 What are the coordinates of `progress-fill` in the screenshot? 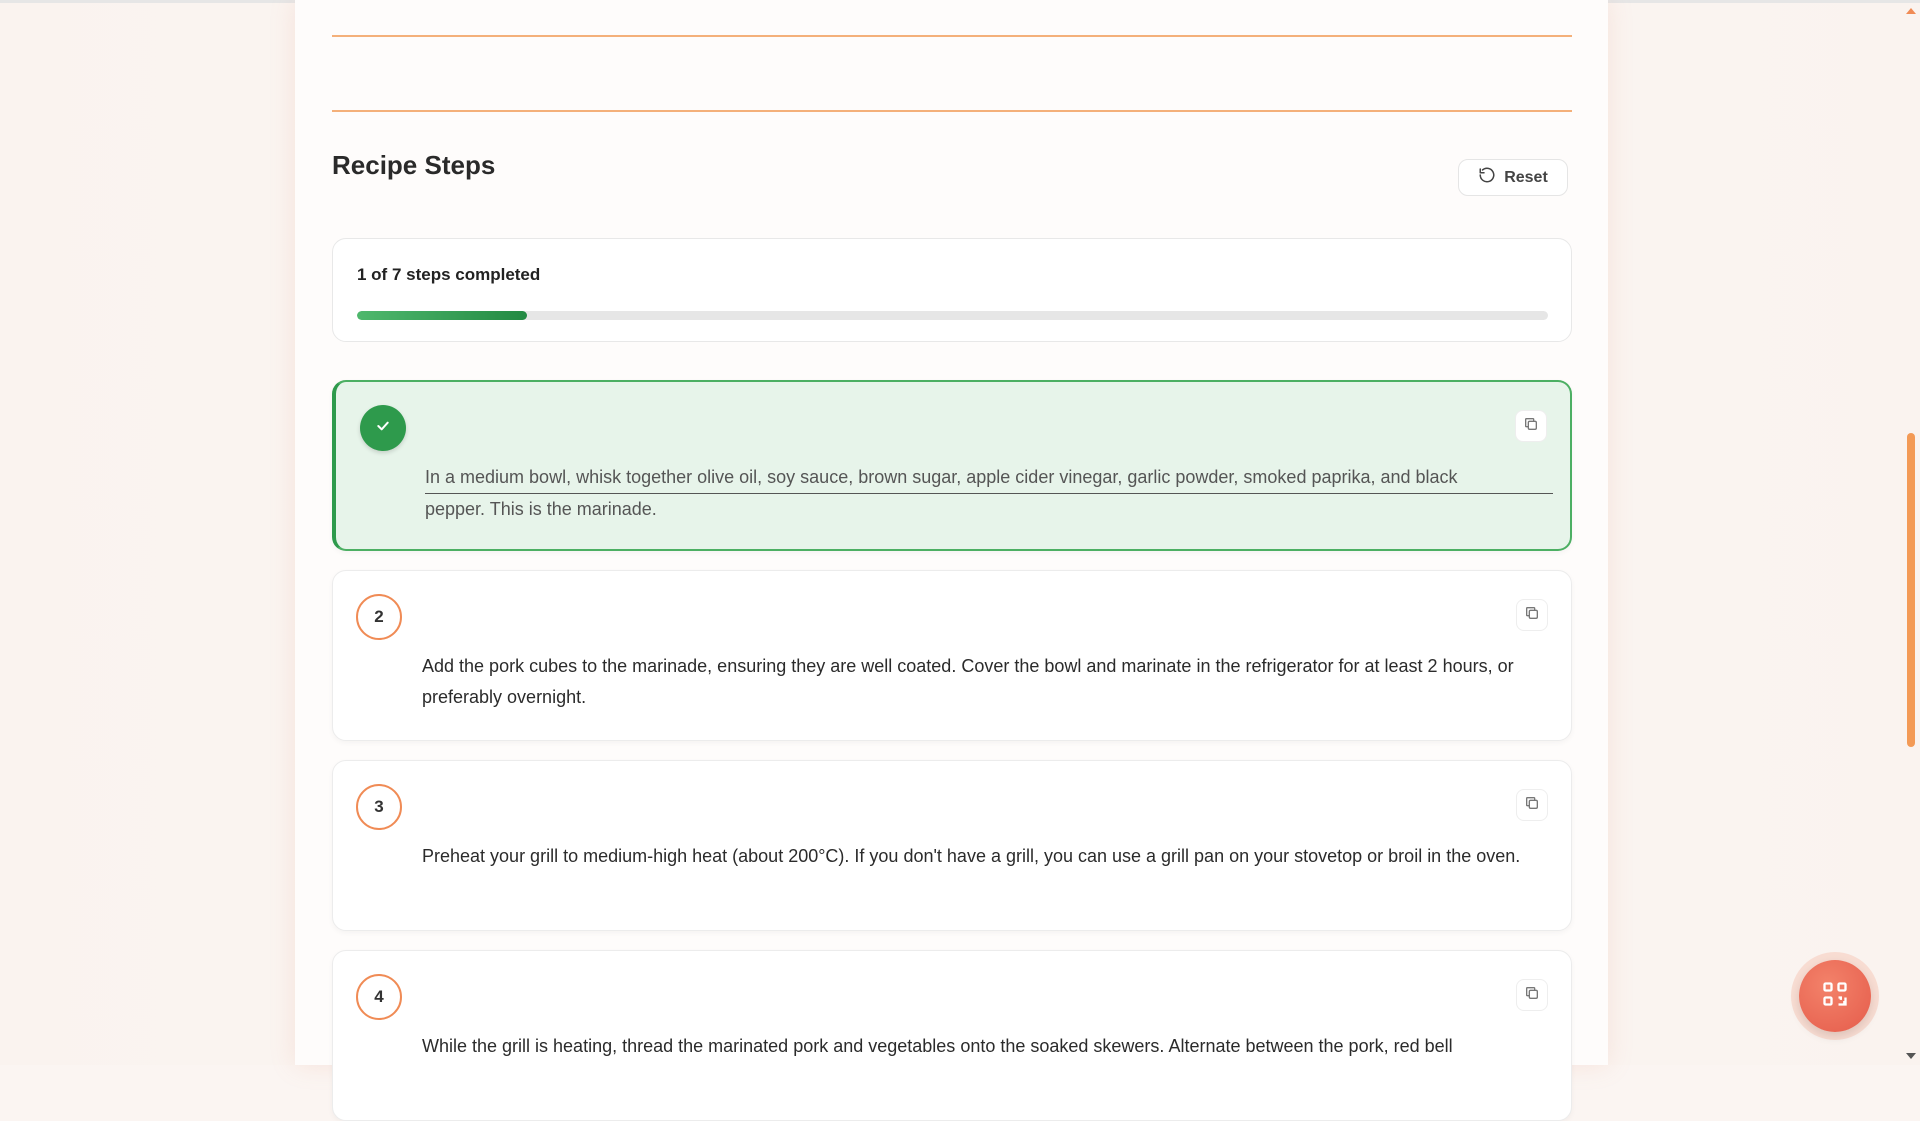 It's located at (442, 315).